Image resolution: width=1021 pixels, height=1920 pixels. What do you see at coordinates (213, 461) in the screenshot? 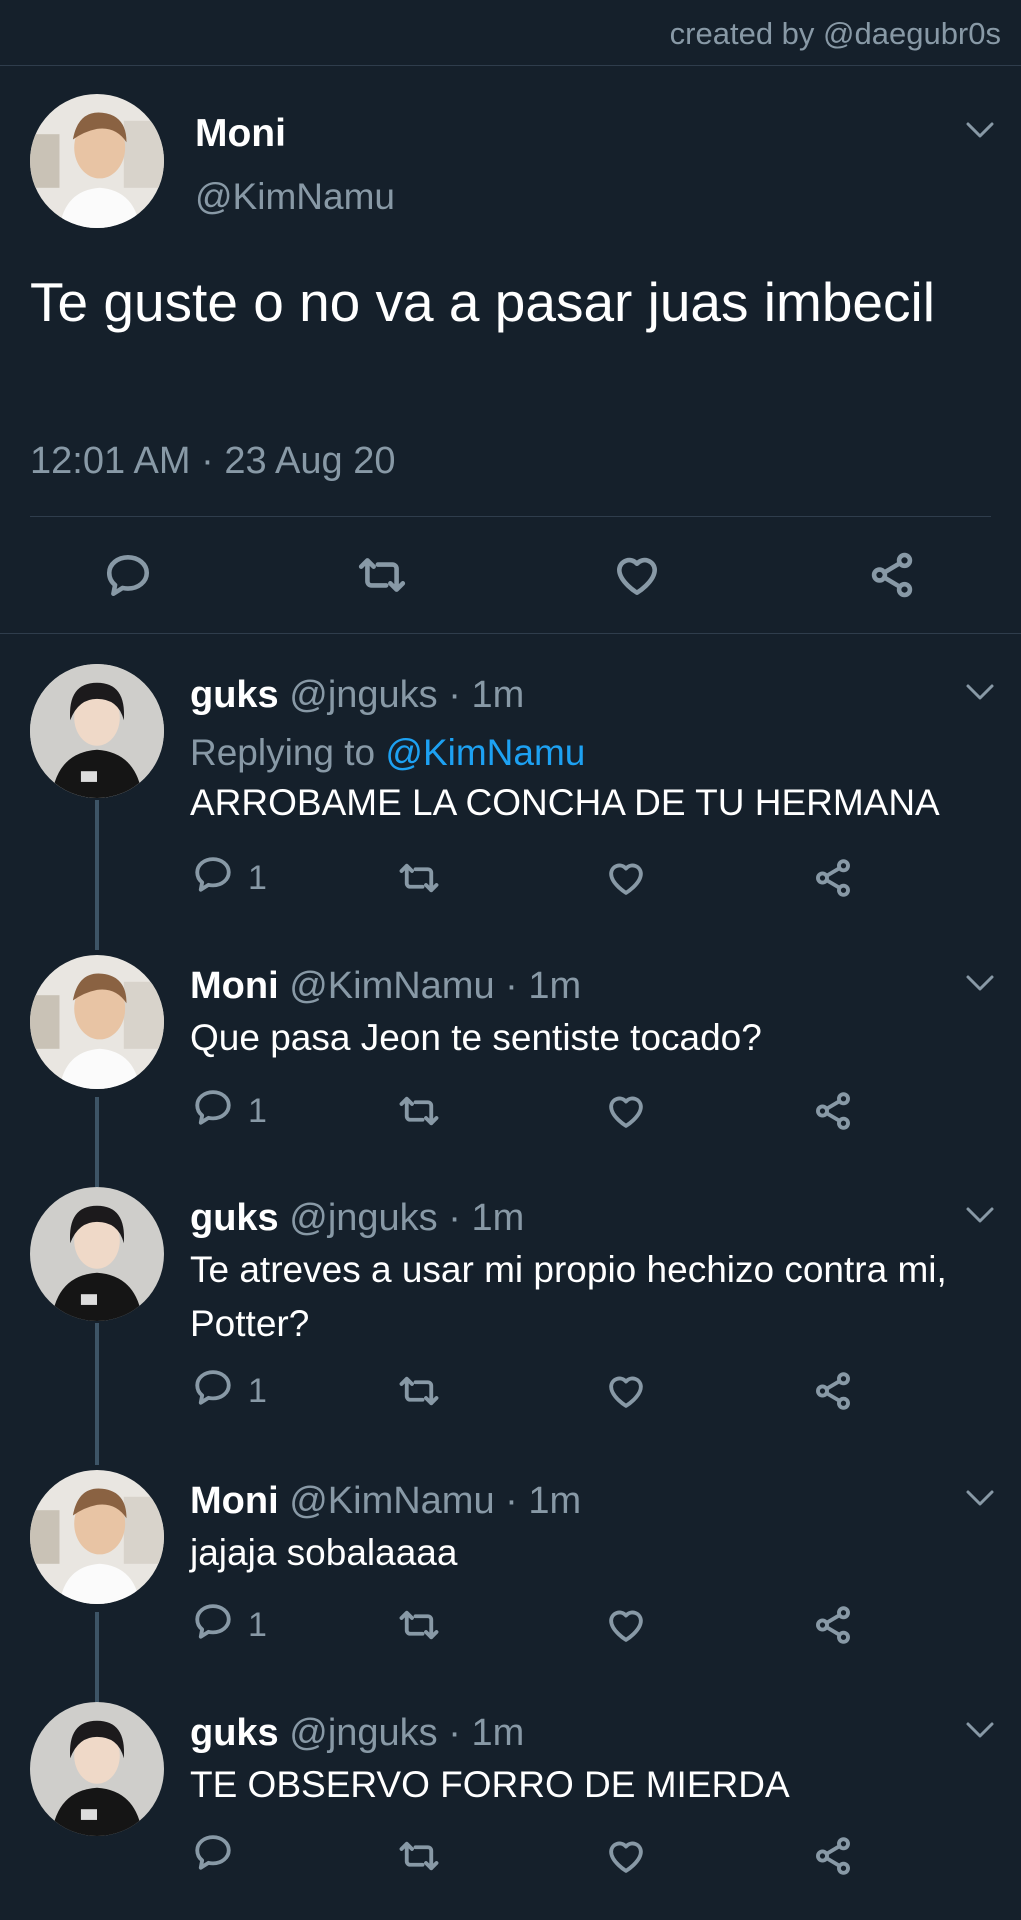
I see `main-tweet-timestamp: 12:01 AM · 23 Aug 20` at bounding box center [213, 461].